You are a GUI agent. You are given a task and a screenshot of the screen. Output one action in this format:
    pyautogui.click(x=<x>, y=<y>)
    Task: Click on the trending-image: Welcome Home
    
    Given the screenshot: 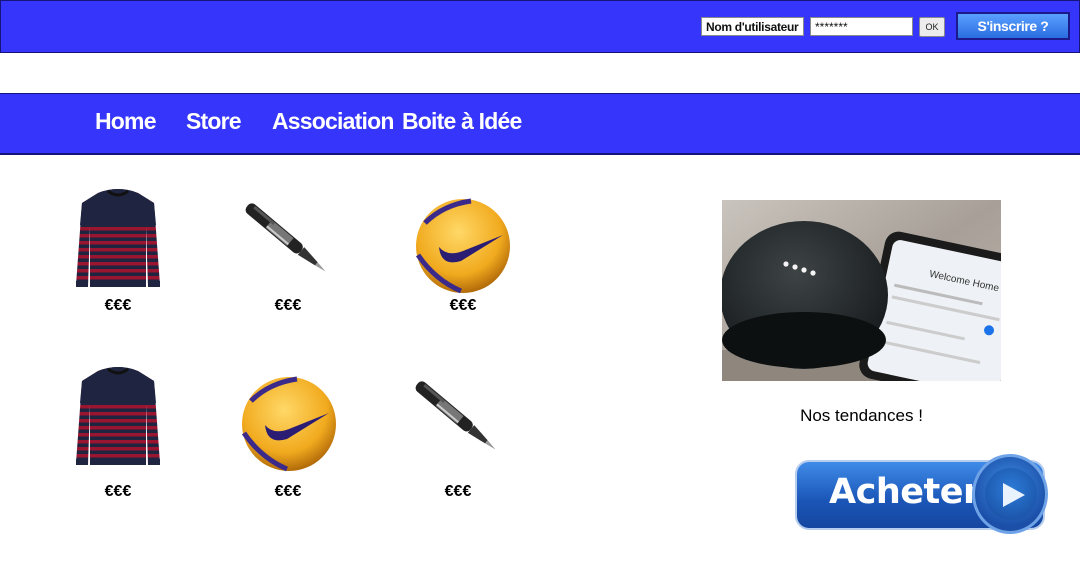 What is the action you would take?
    pyautogui.click(x=861, y=290)
    